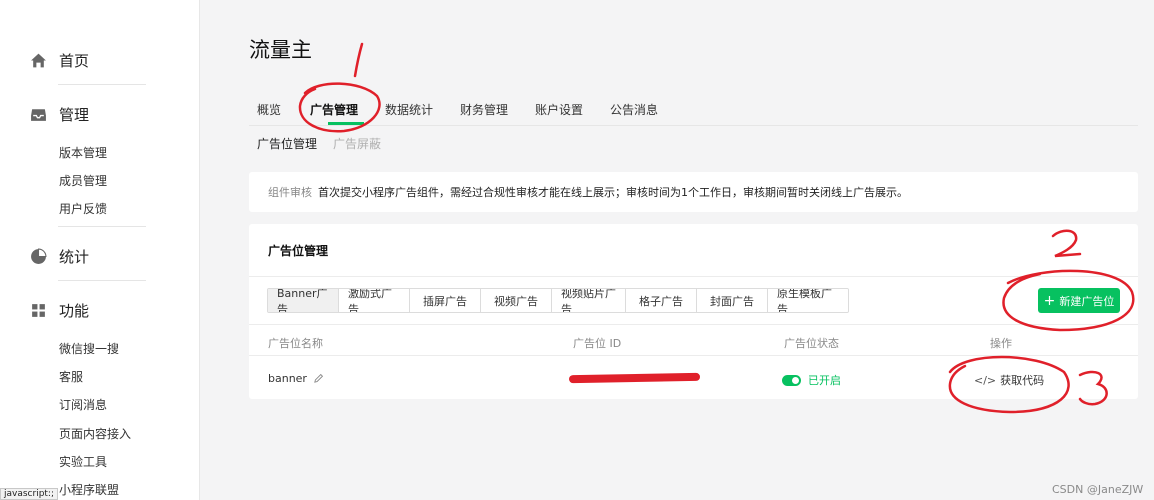 The width and height of the screenshot is (1154, 500). I want to click on tab-finance: 财务管理, so click(484, 109).